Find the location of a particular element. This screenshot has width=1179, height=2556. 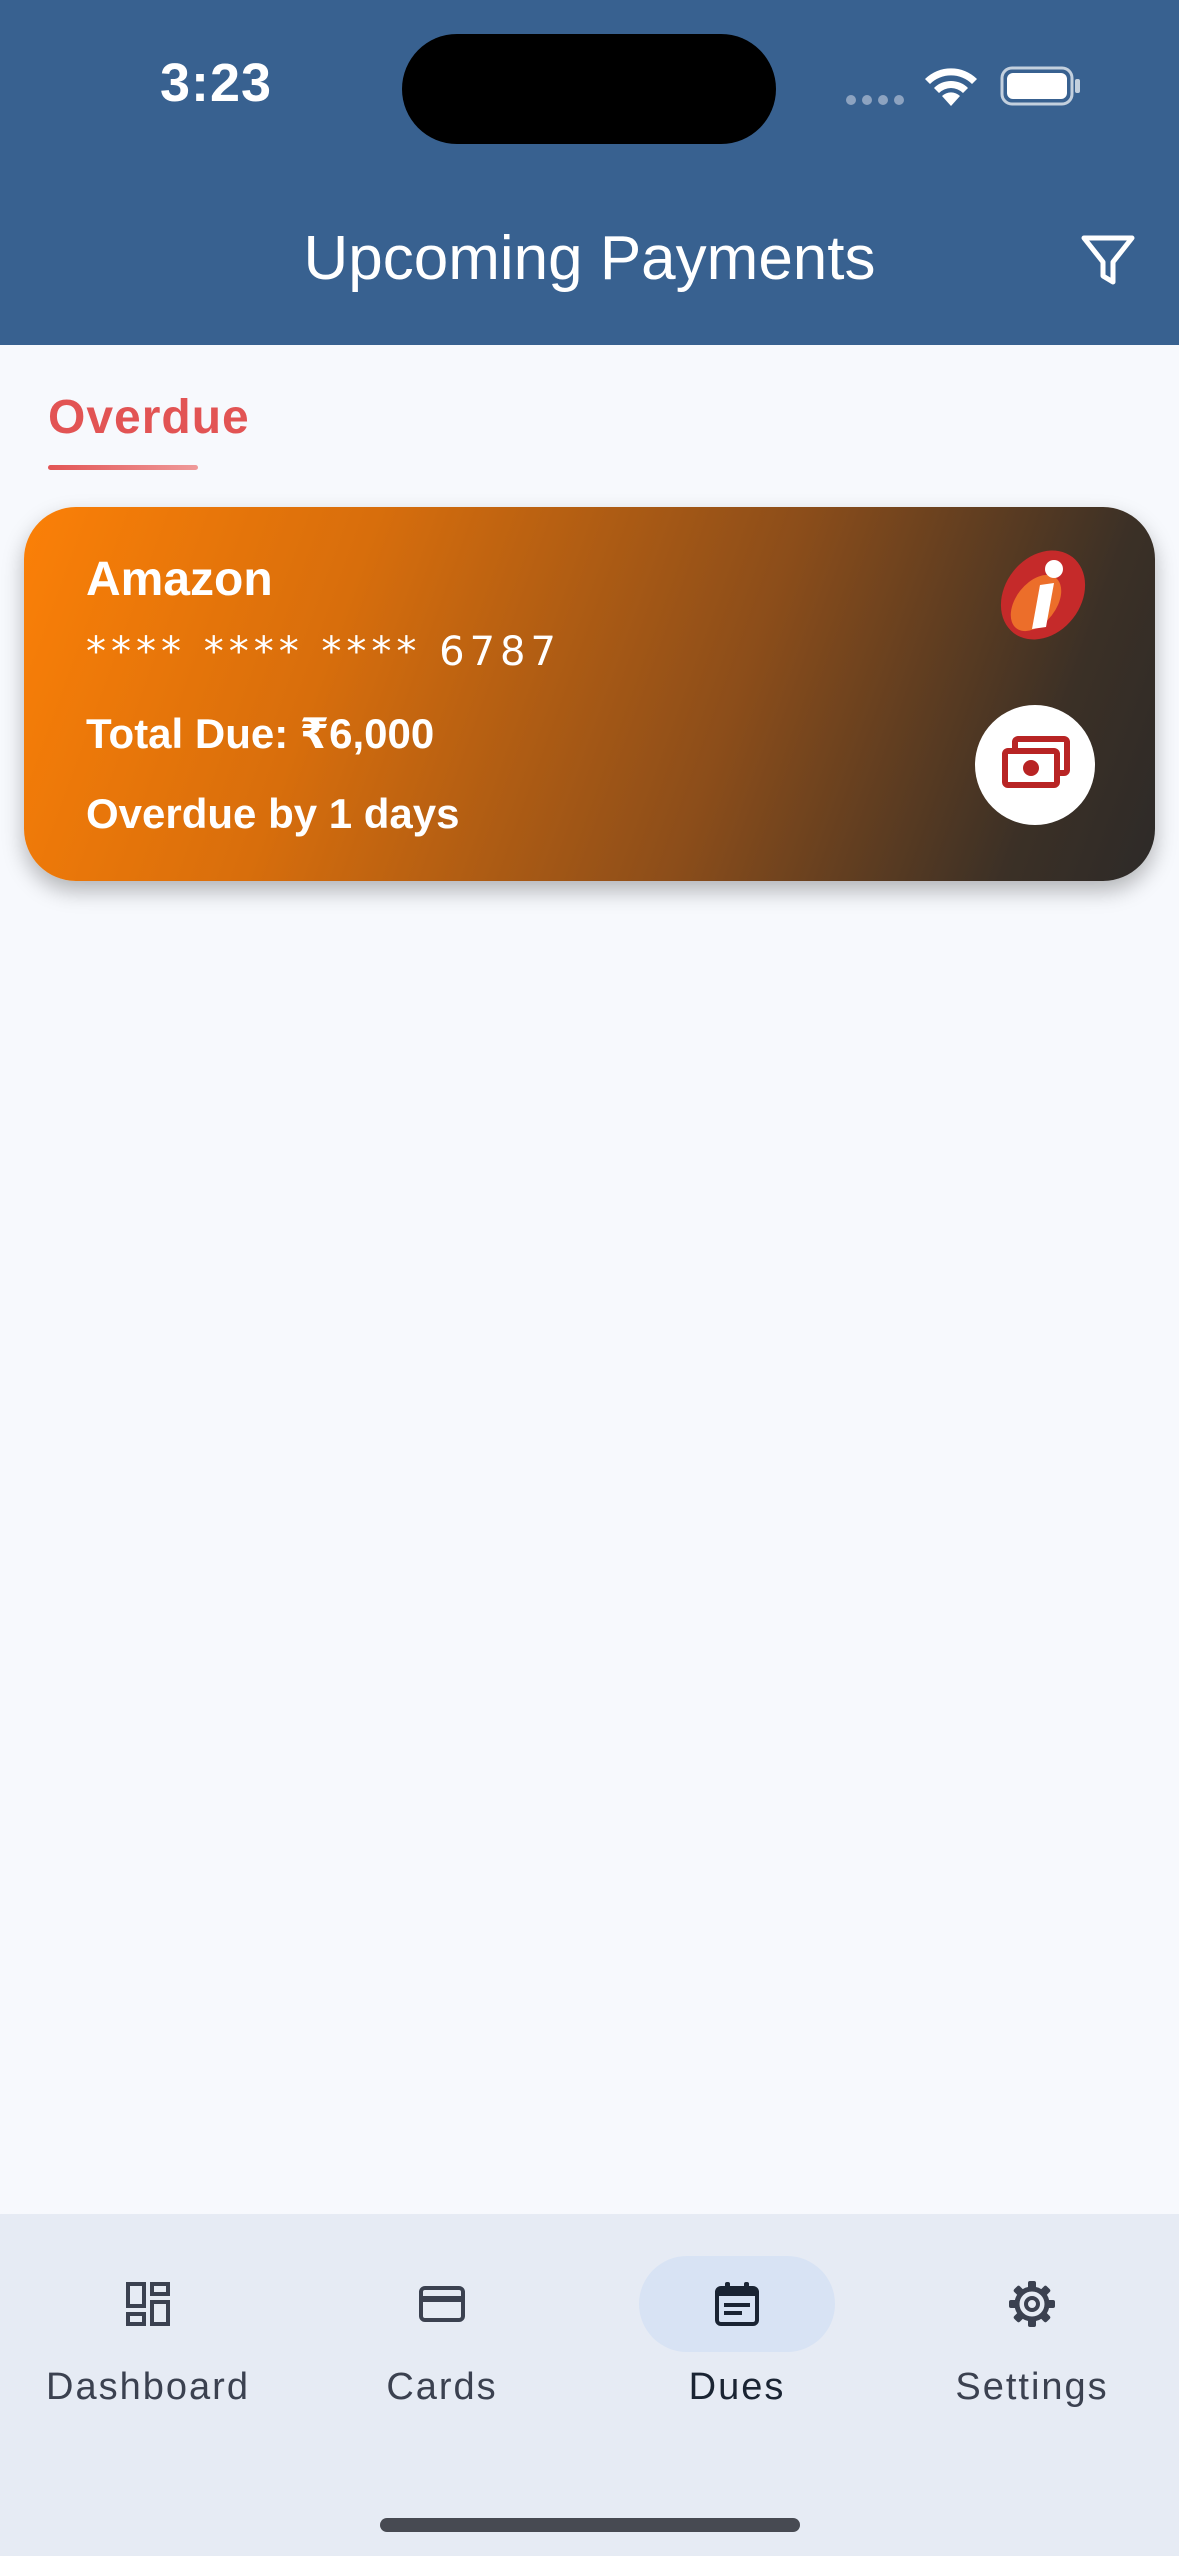

nav-label-cards: Cards is located at coordinates (442, 2387).